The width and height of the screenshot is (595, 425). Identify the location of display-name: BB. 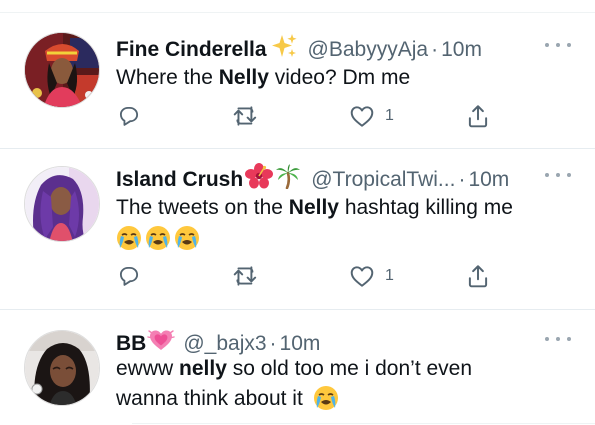
(131, 343).